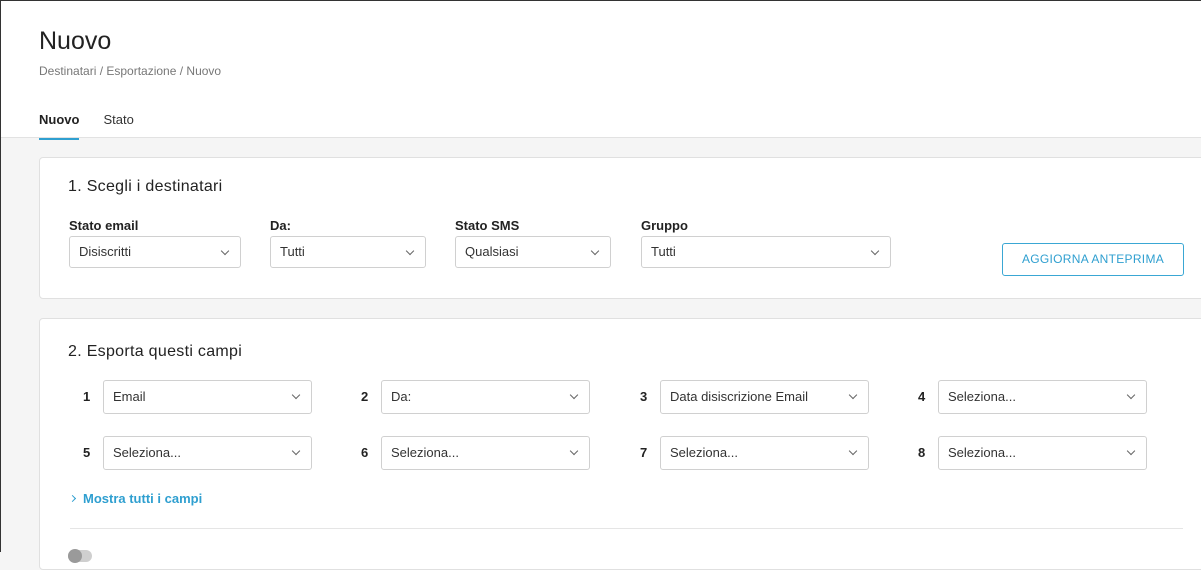 The width and height of the screenshot is (1201, 570). What do you see at coordinates (280, 225) in the screenshot?
I see `filter-label: Da:` at bounding box center [280, 225].